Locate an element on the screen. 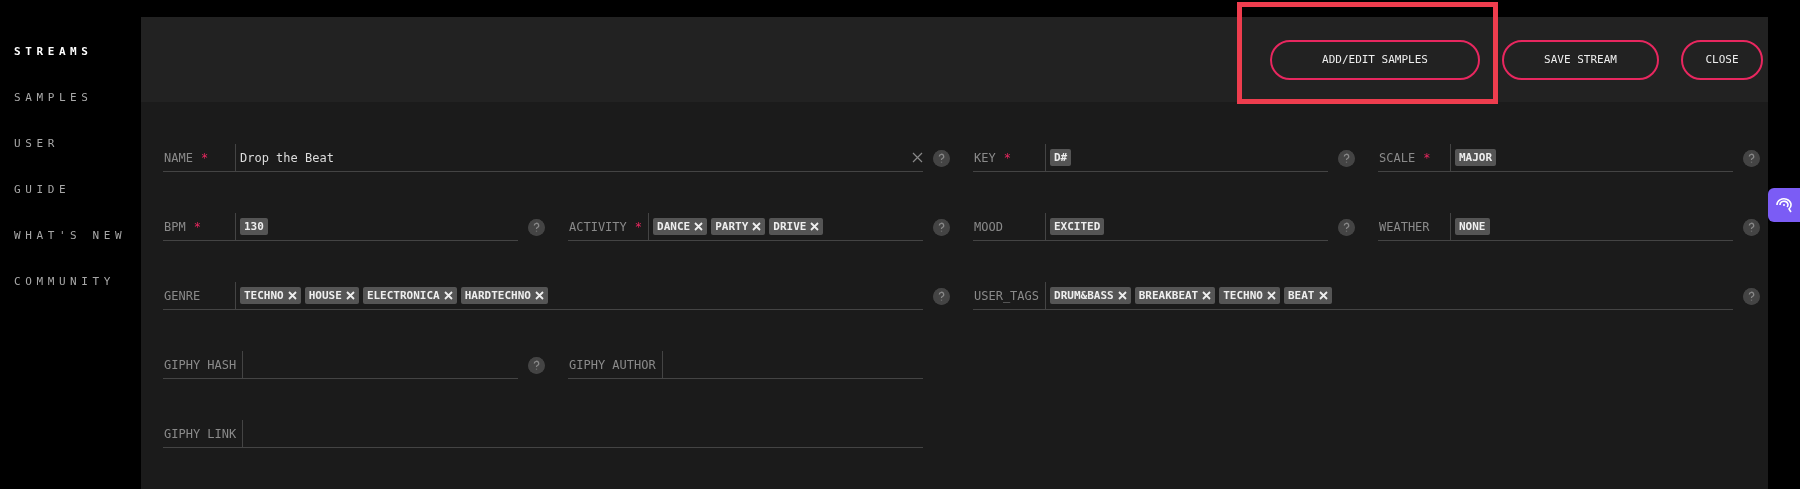 This screenshot has height=489, width=1800. sidebar-item: COMMUNITY is located at coordinates (70, 282).